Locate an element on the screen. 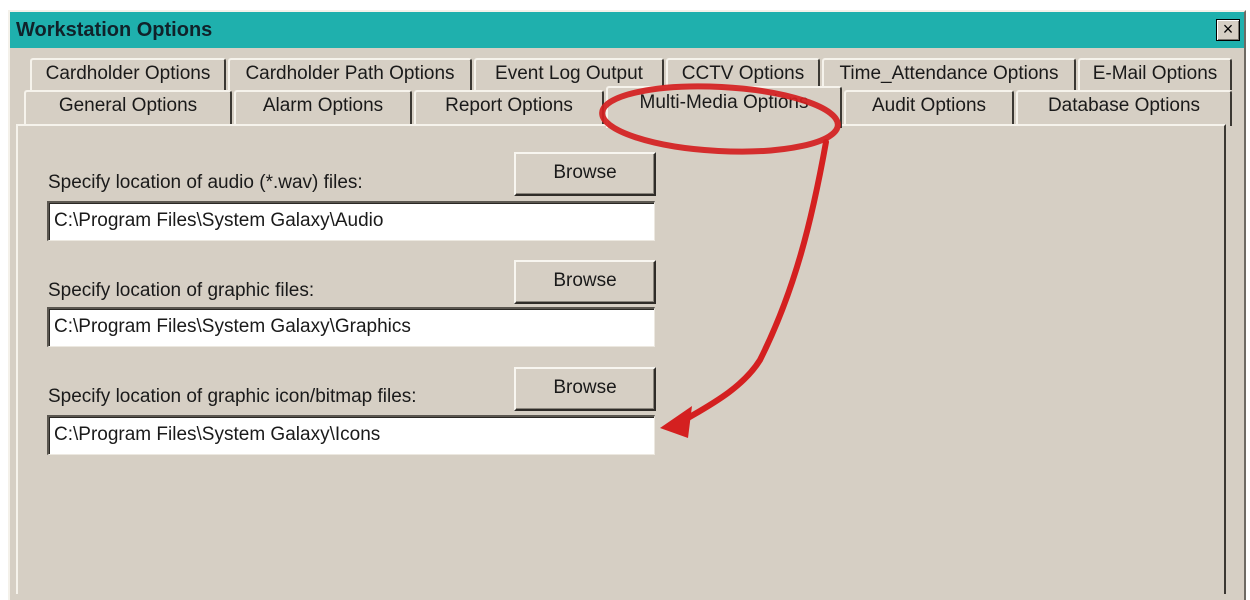 The width and height of the screenshot is (1250, 600). graphic-path-input: C:\Program Files\System Galaxy\Graphics is located at coordinates (351, 327).